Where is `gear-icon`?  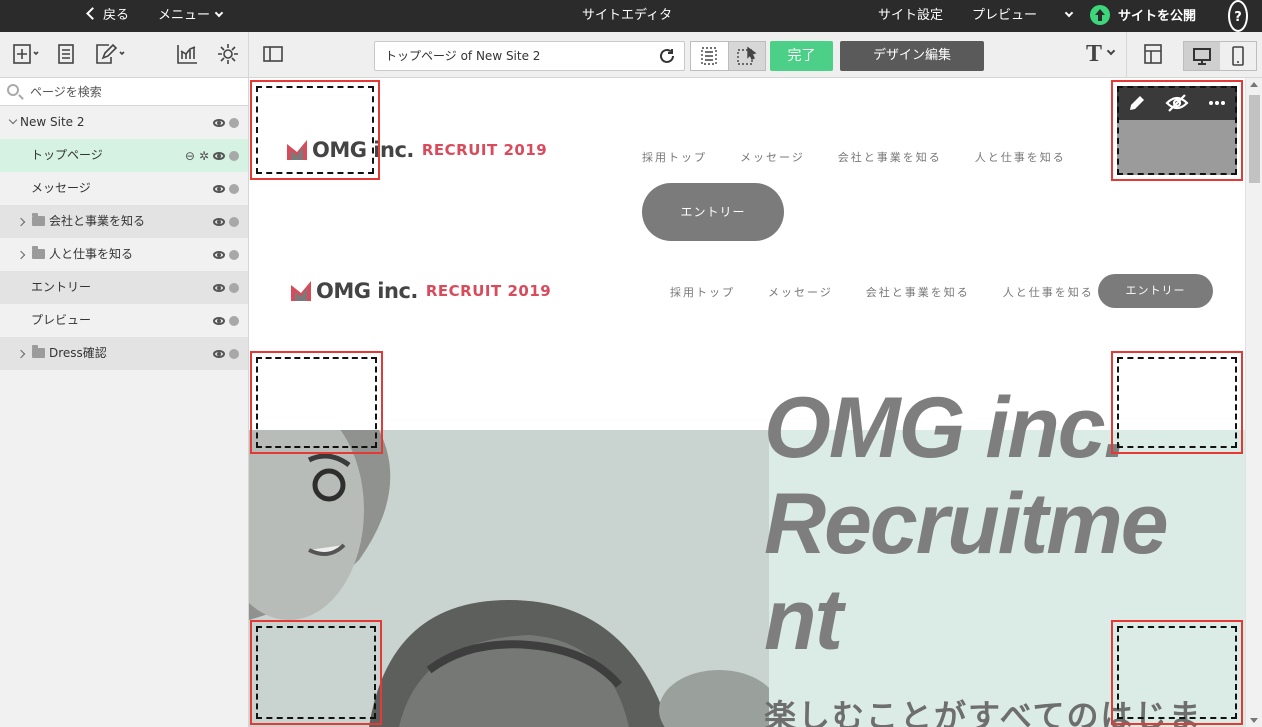
gear-icon is located at coordinates (228, 54).